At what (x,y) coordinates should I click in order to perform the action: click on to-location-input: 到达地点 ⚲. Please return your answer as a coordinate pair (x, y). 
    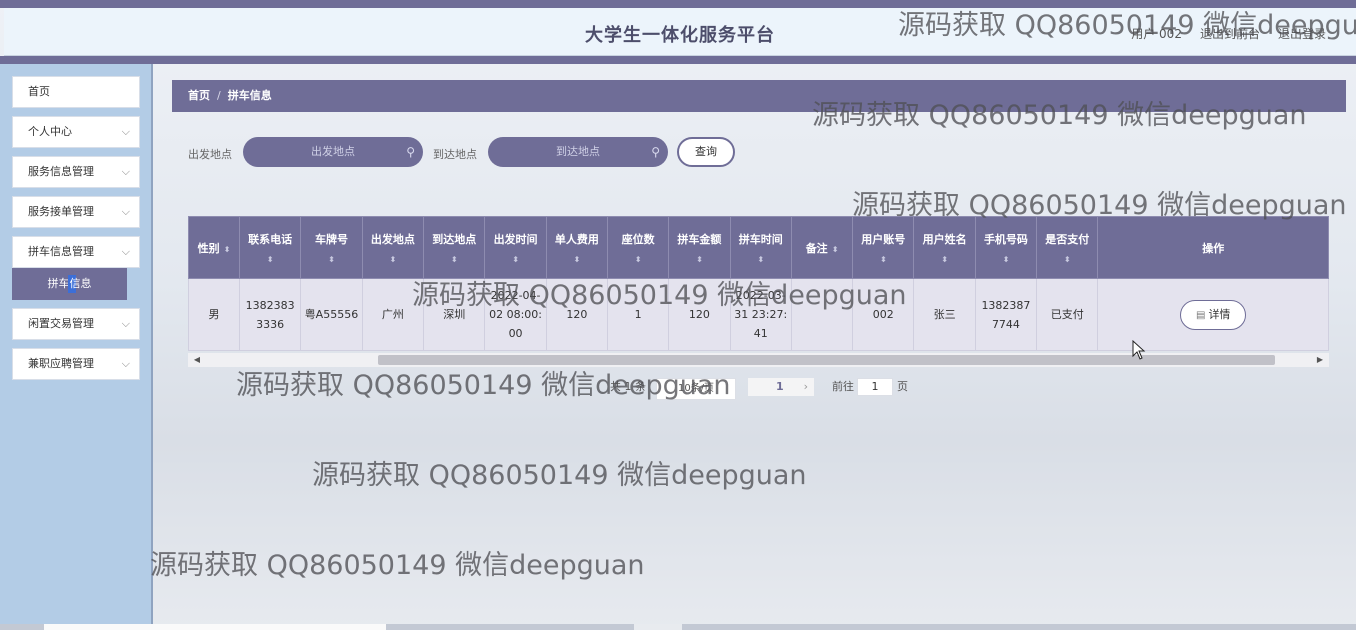
    Looking at the image, I should click on (578, 152).